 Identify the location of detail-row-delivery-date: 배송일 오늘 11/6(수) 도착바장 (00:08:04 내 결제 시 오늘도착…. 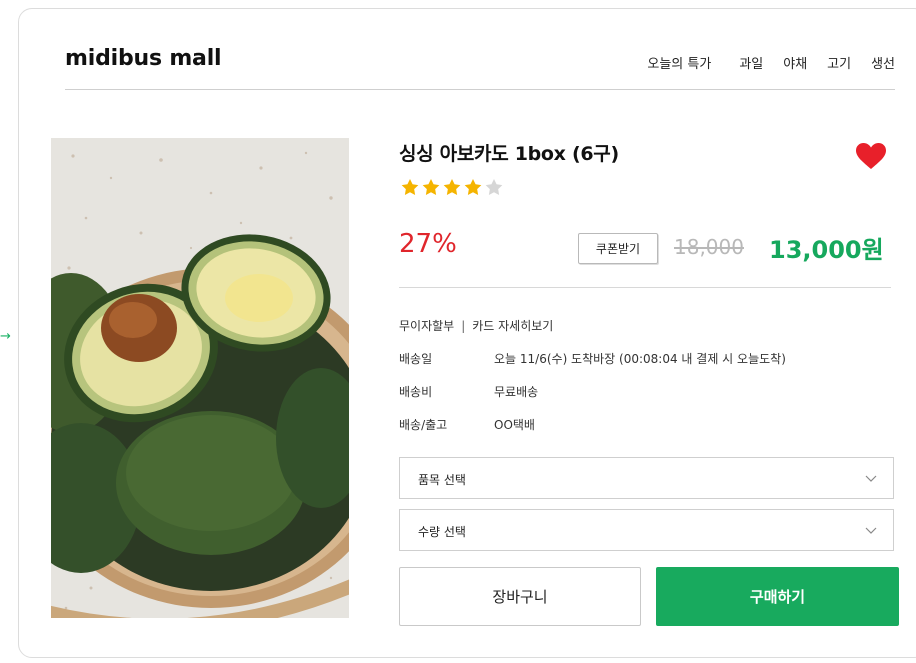
(592, 358).